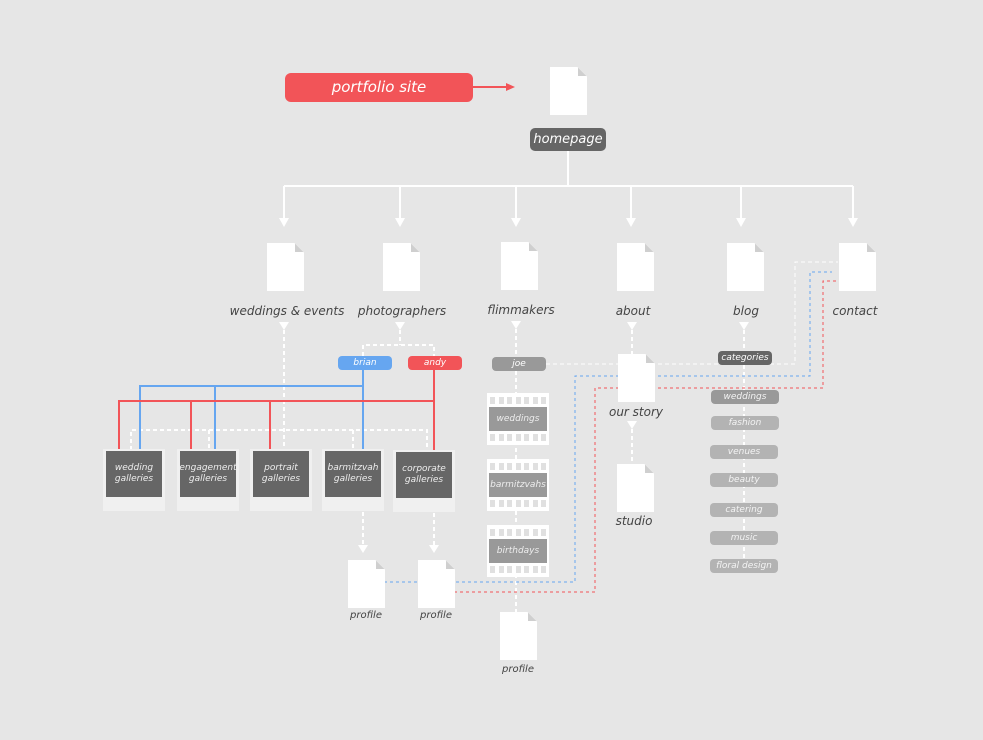 Image resolution: width=983 pixels, height=740 pixels. I want to click on category-fashion: fashion, so click(745, 423).